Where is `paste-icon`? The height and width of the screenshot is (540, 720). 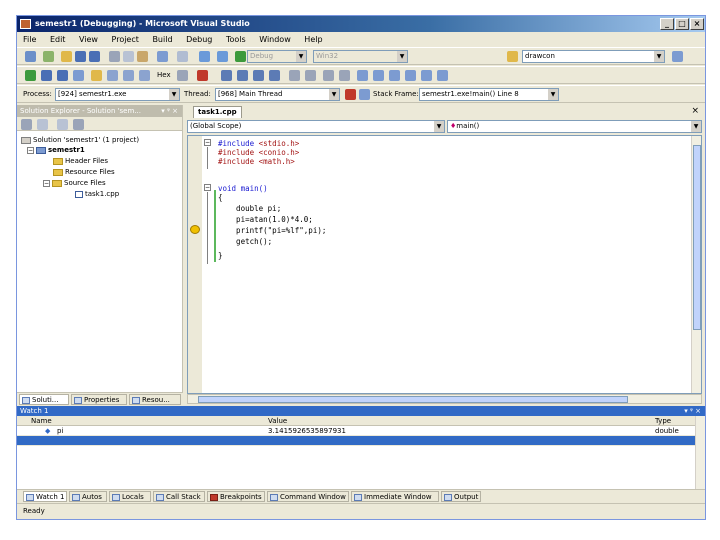
paste-icon is located at coordinates (142, 56).